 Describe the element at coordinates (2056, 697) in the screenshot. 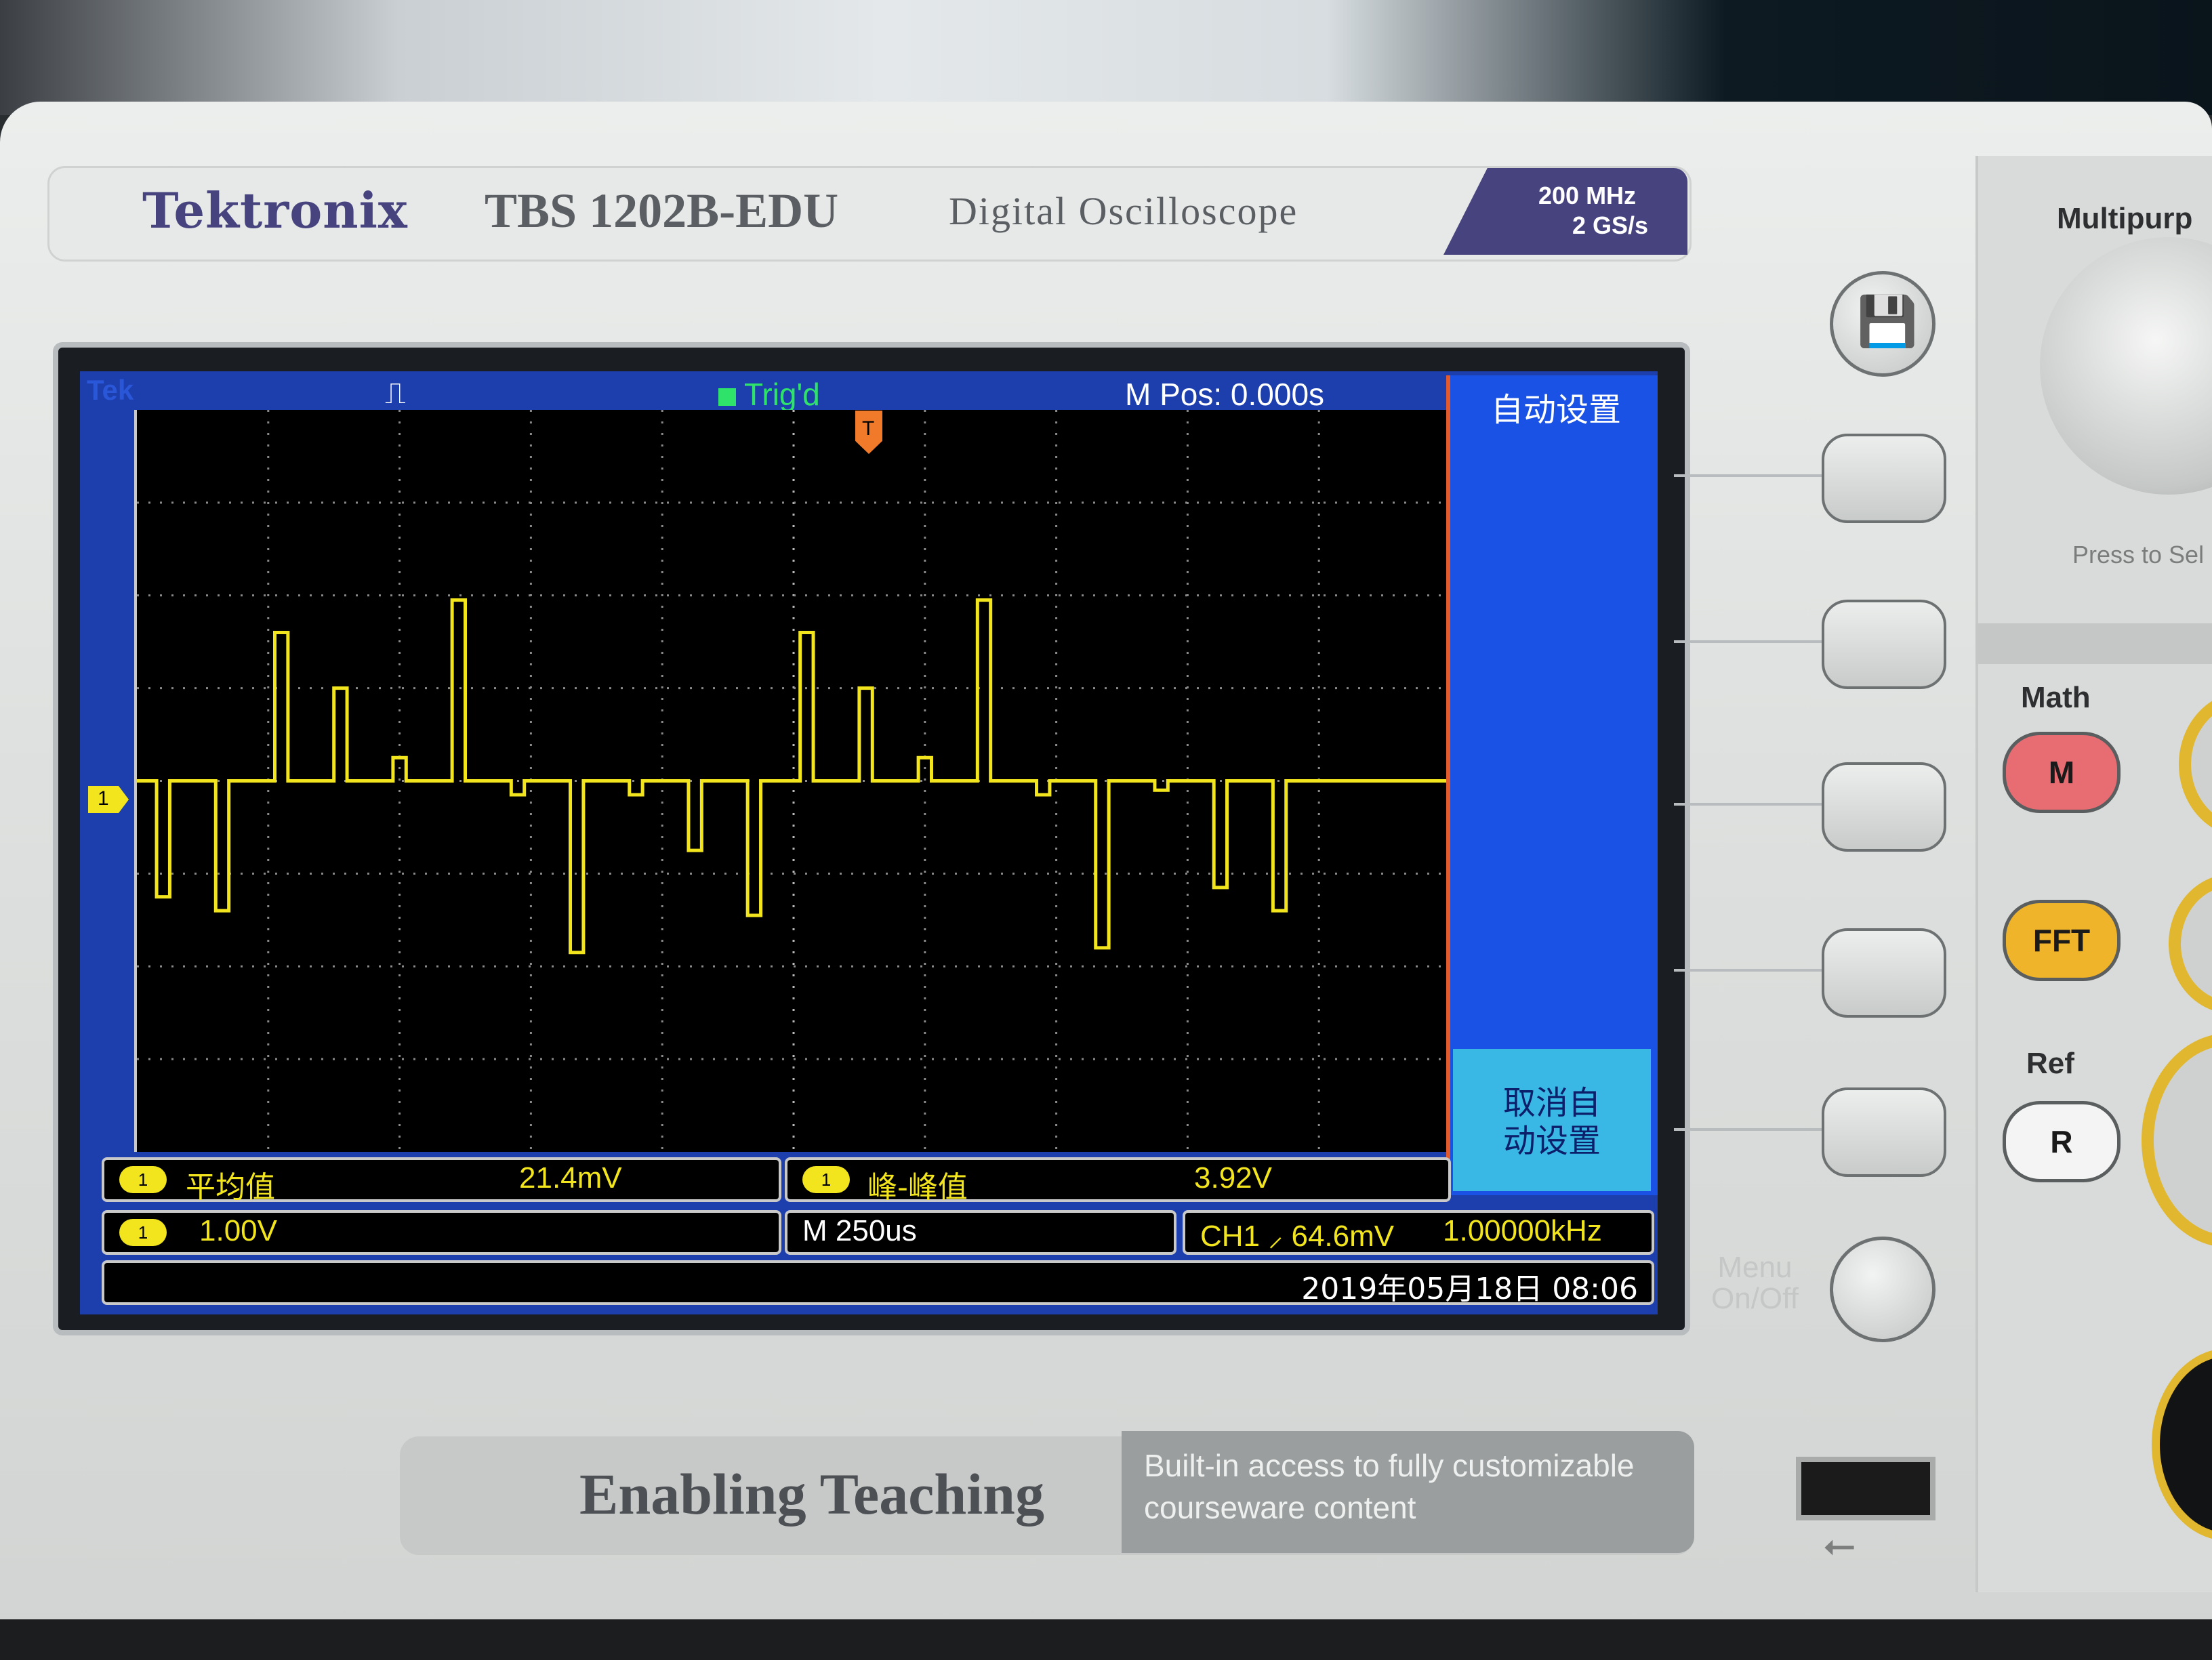

I see `math-label: Math` at that location.